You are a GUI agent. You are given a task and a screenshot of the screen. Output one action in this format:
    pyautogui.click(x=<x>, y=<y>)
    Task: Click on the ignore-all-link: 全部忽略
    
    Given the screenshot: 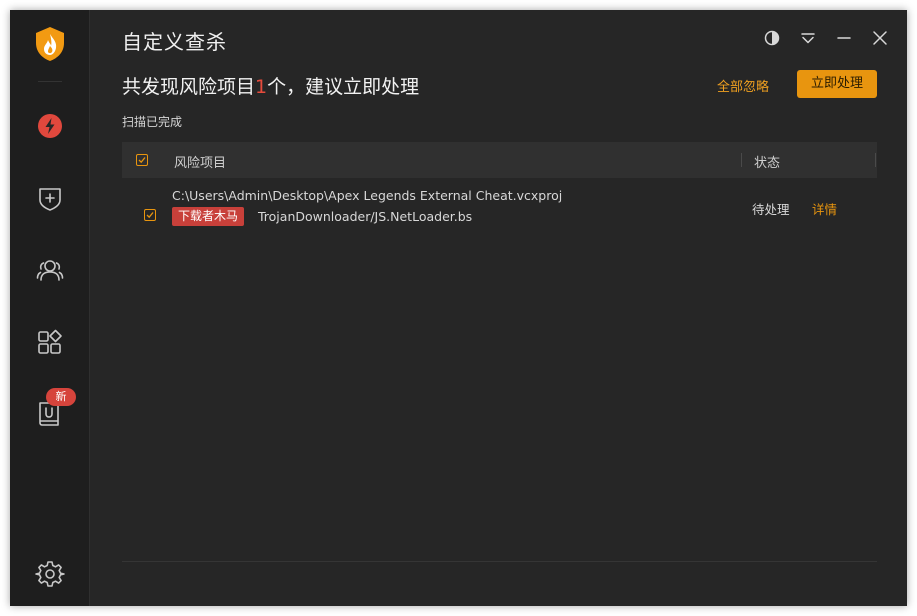 What is the action you would take?
    pyautogui.click(x=743, y=85)
    